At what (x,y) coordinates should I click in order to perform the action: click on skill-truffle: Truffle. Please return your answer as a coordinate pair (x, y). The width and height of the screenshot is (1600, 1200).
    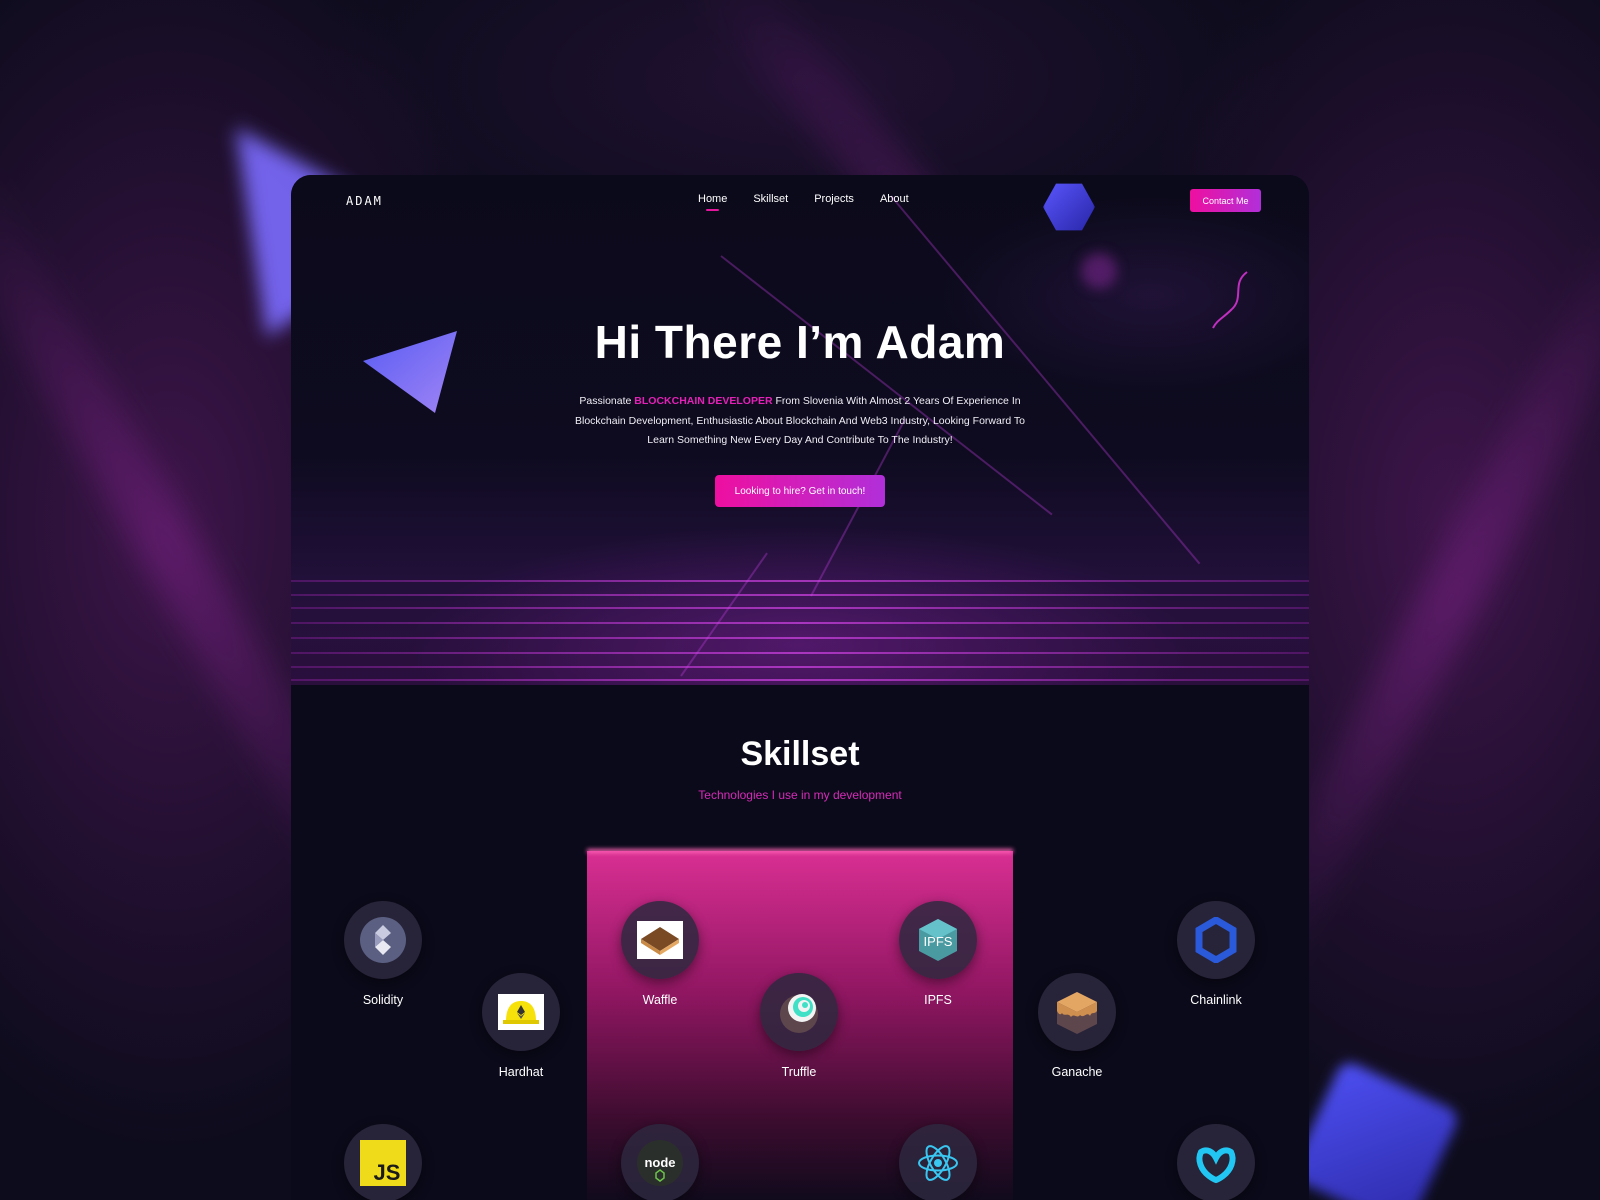
    Looking at the image, I should click on (799, 1026).